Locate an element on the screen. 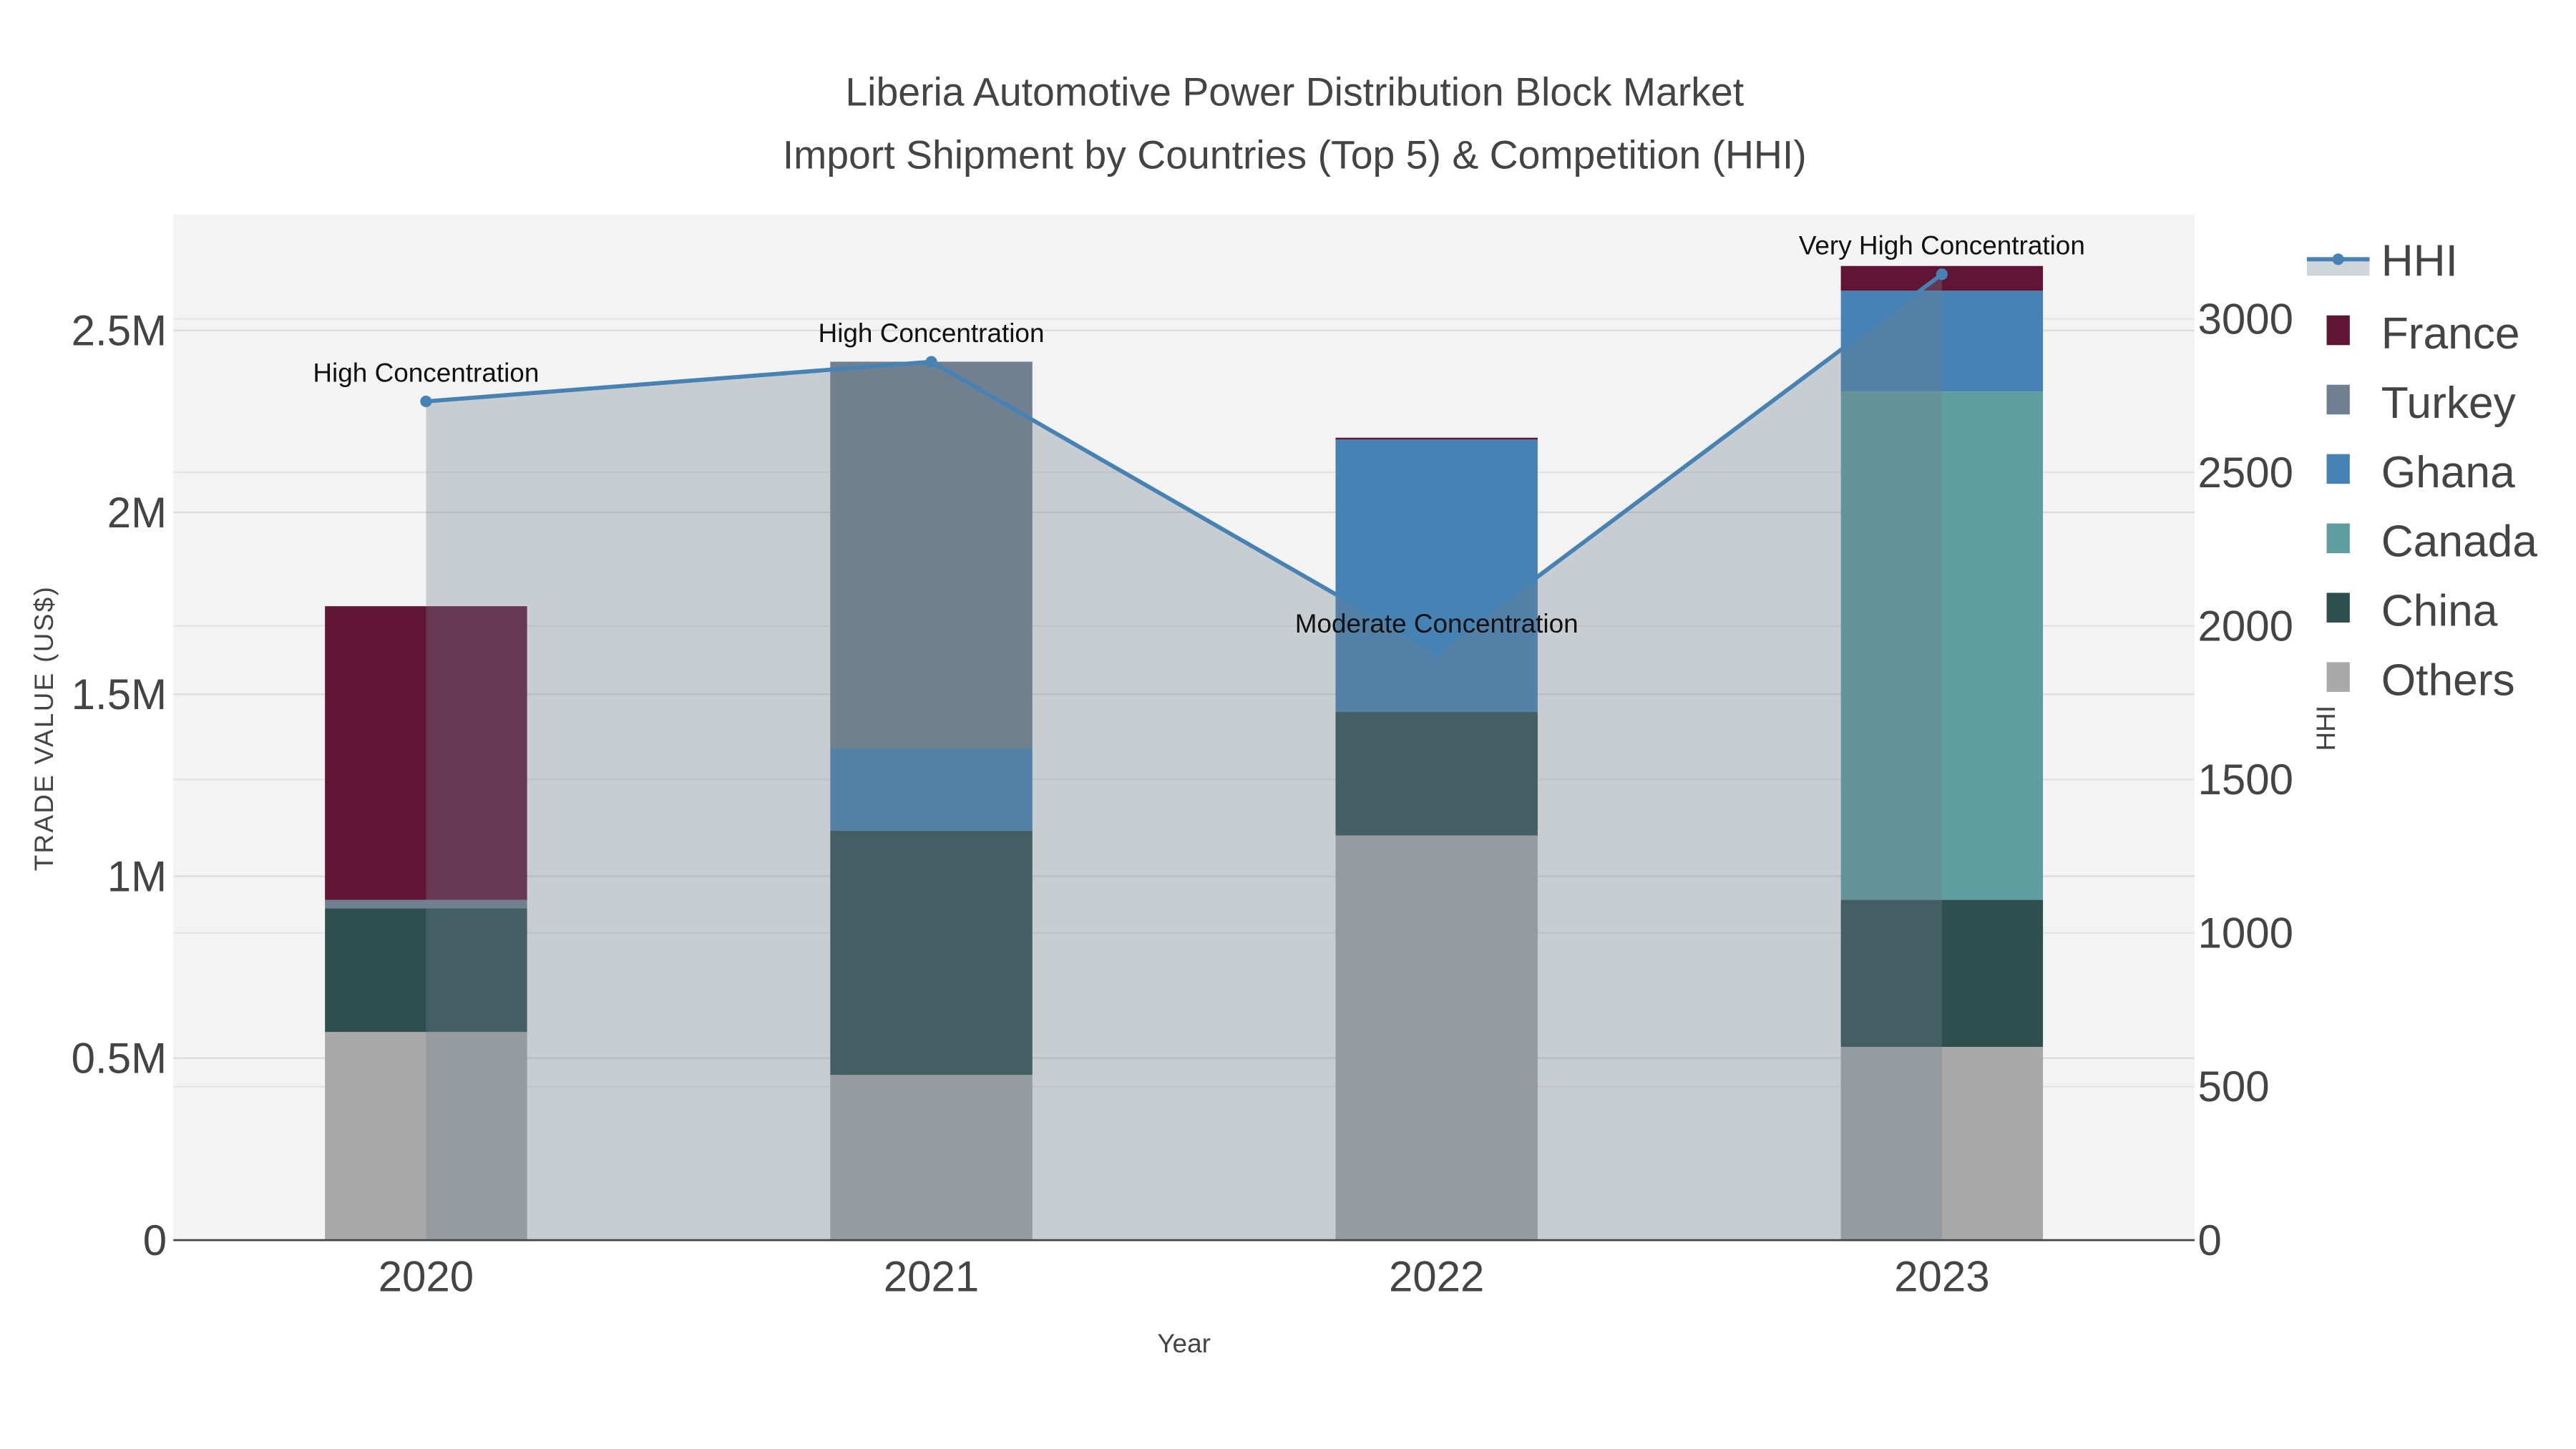  legend-label-others: Others is located at coordinates (2448, 681).